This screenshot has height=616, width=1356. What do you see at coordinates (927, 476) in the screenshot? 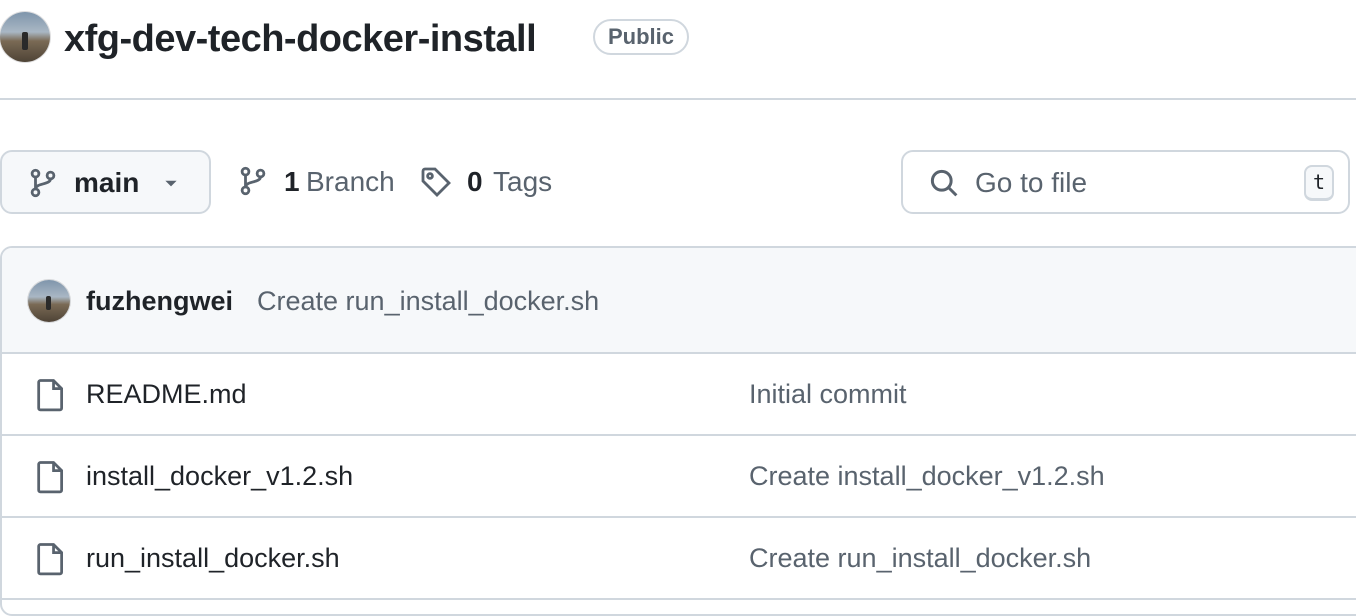
I see `file-commit-message: Create install_docker_v1.2.sh` at bounding box center [927, 476].